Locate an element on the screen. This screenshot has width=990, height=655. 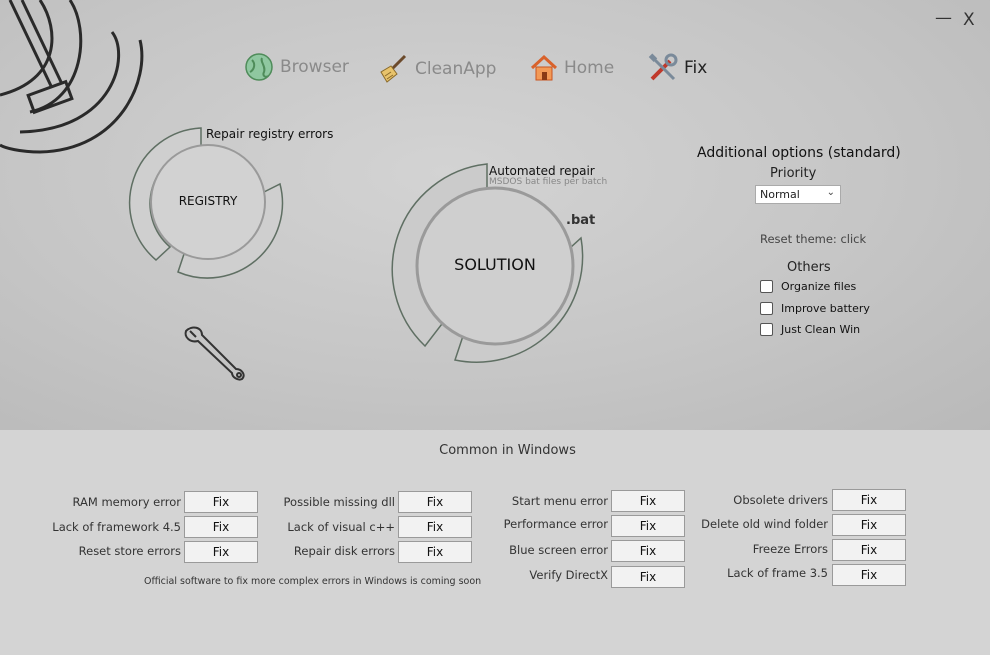
fix-label-visual-cpp: Lack of visual c++ is located at coordinates (341, 527).